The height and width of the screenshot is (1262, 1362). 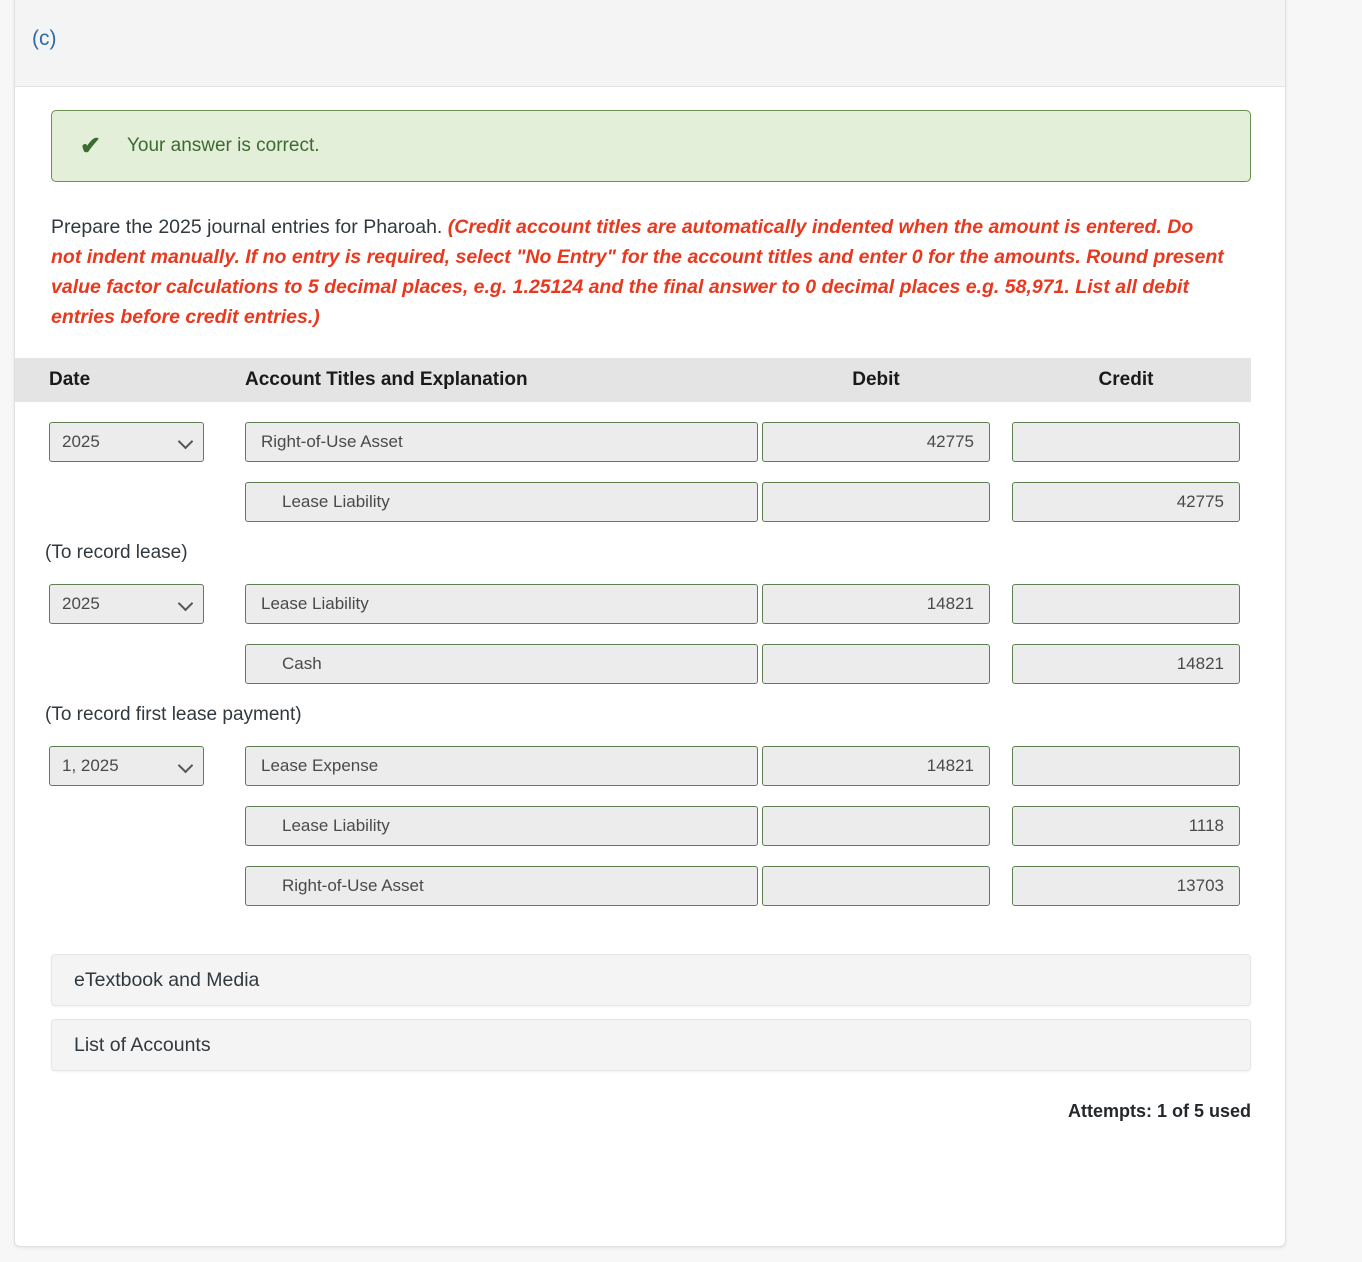 I want to click on entry-explanation: (To record lease), so click(x=116, y=552).